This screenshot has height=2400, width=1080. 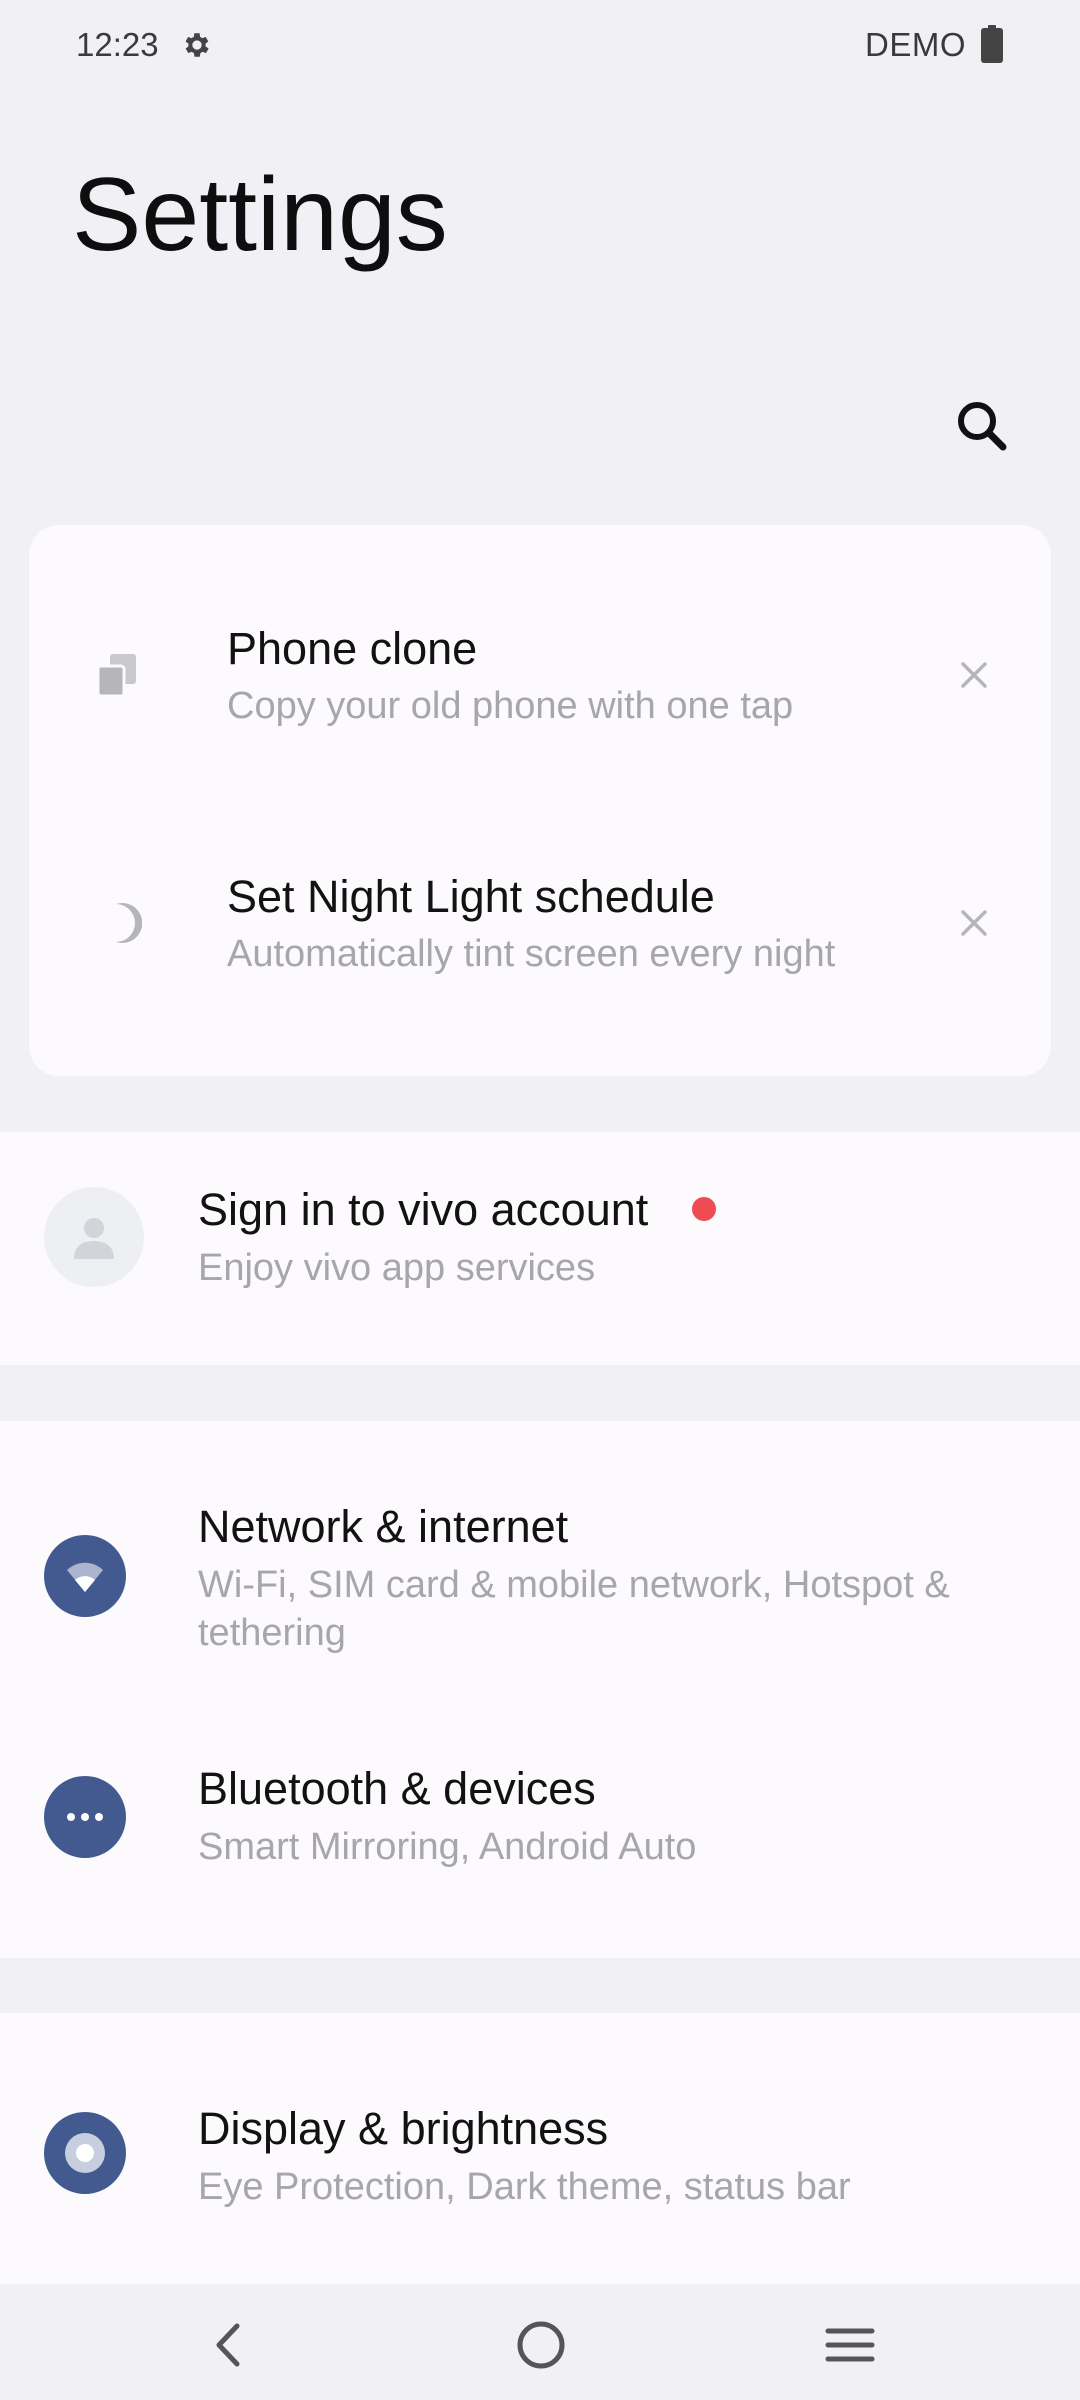 What do you see at coordinates (915, 44) in the screenshot?
I see `status-carrier-label: DEMO` at bounding box center [915, 44].